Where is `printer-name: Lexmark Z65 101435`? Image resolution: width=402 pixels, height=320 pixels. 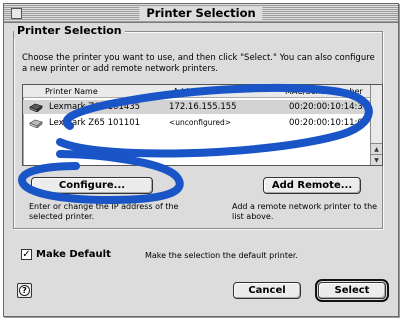 printer-name: Lexmark Z65 101435 is located at coordinates (95, 107).